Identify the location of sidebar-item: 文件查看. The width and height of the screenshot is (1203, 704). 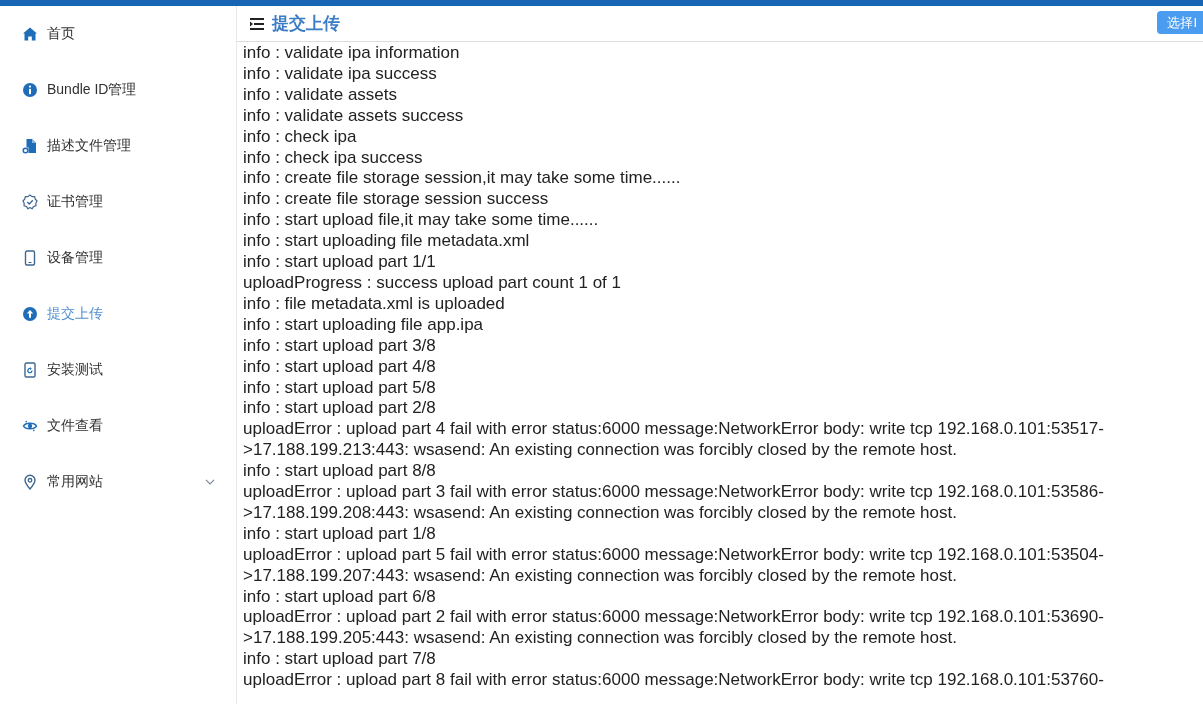
(118, 426).